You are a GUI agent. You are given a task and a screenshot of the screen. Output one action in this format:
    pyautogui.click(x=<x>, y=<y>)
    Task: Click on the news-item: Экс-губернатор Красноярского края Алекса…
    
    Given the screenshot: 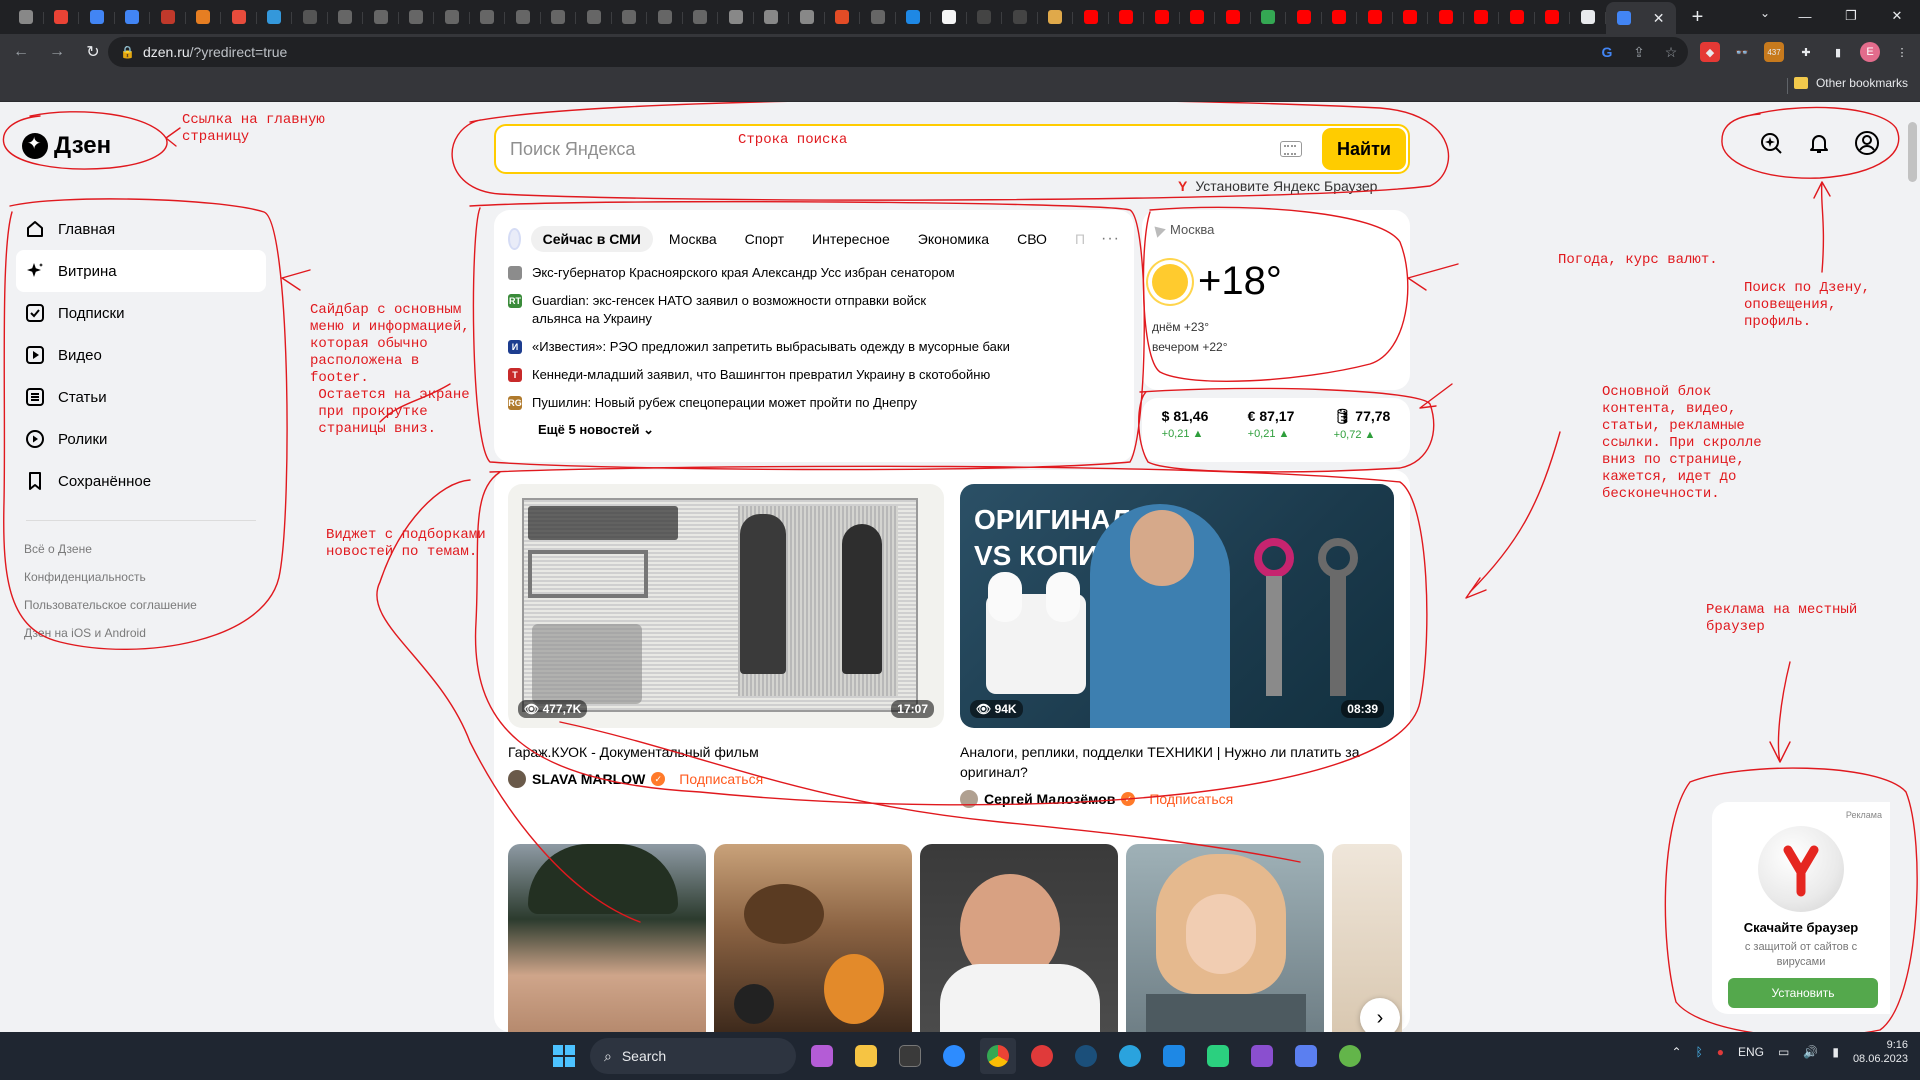 What is the action you would take?
    pyautogui.click(x=814, y=273)
    